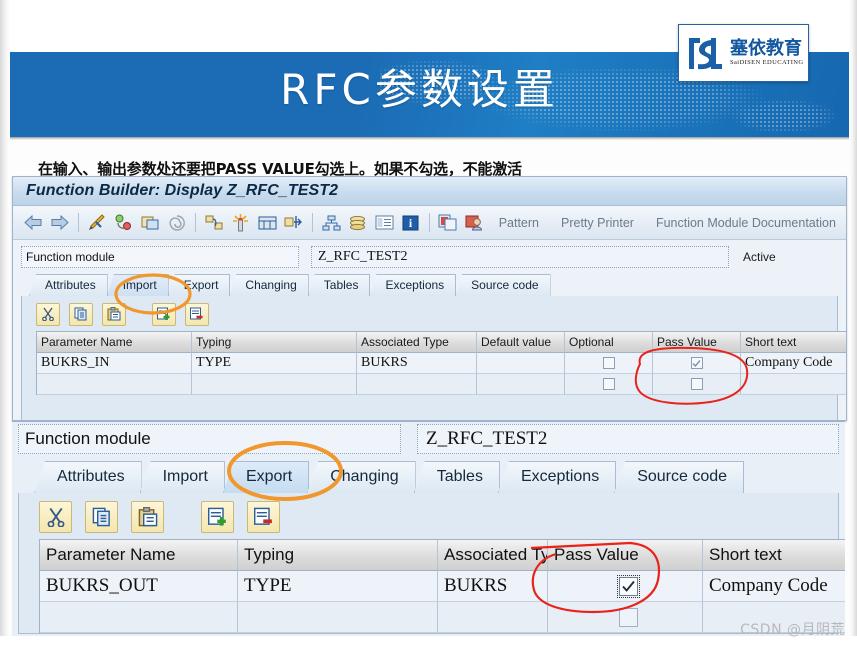 This screenshot has height=645, width=857. I want to click on object-navigator-icon, so click(331, 222).